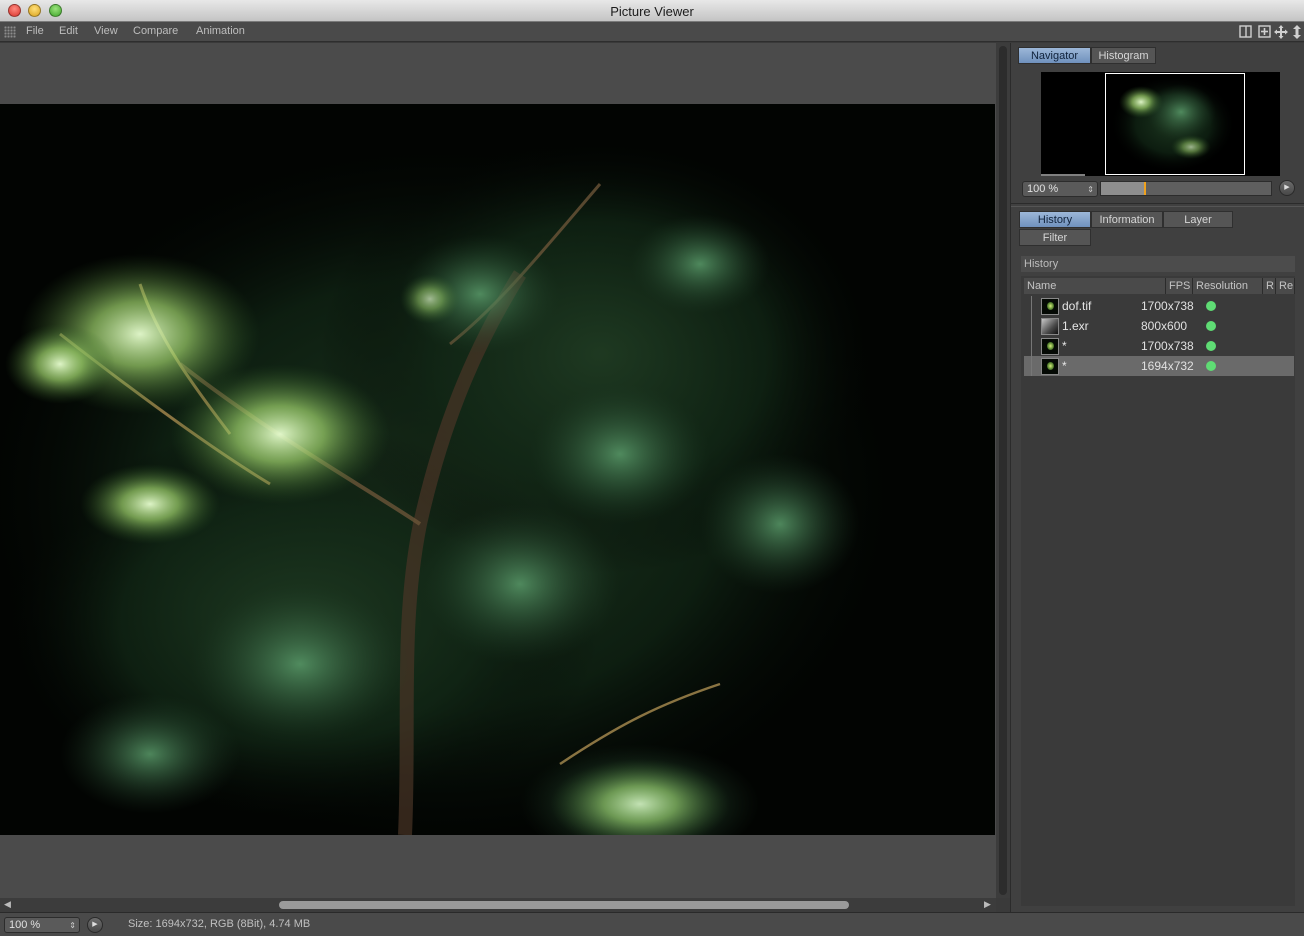 This screenshot has height=936, width=1304. I want to click on navigator-preview, so click(1160, 124).